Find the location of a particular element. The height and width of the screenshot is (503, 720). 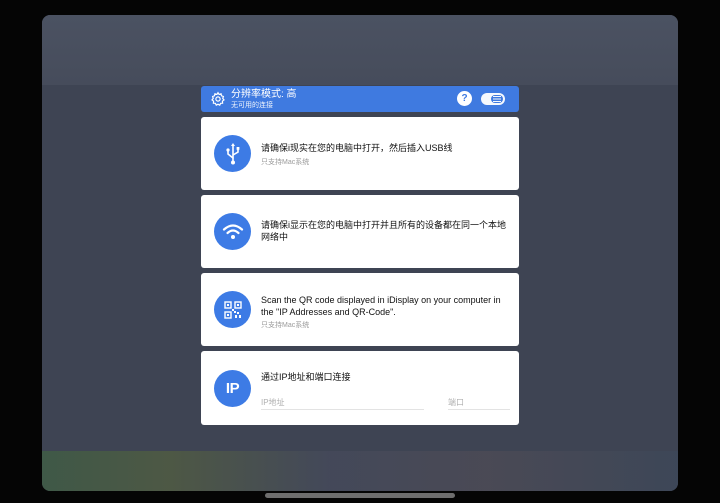

usb-icon is located at coordinates (232, 153).